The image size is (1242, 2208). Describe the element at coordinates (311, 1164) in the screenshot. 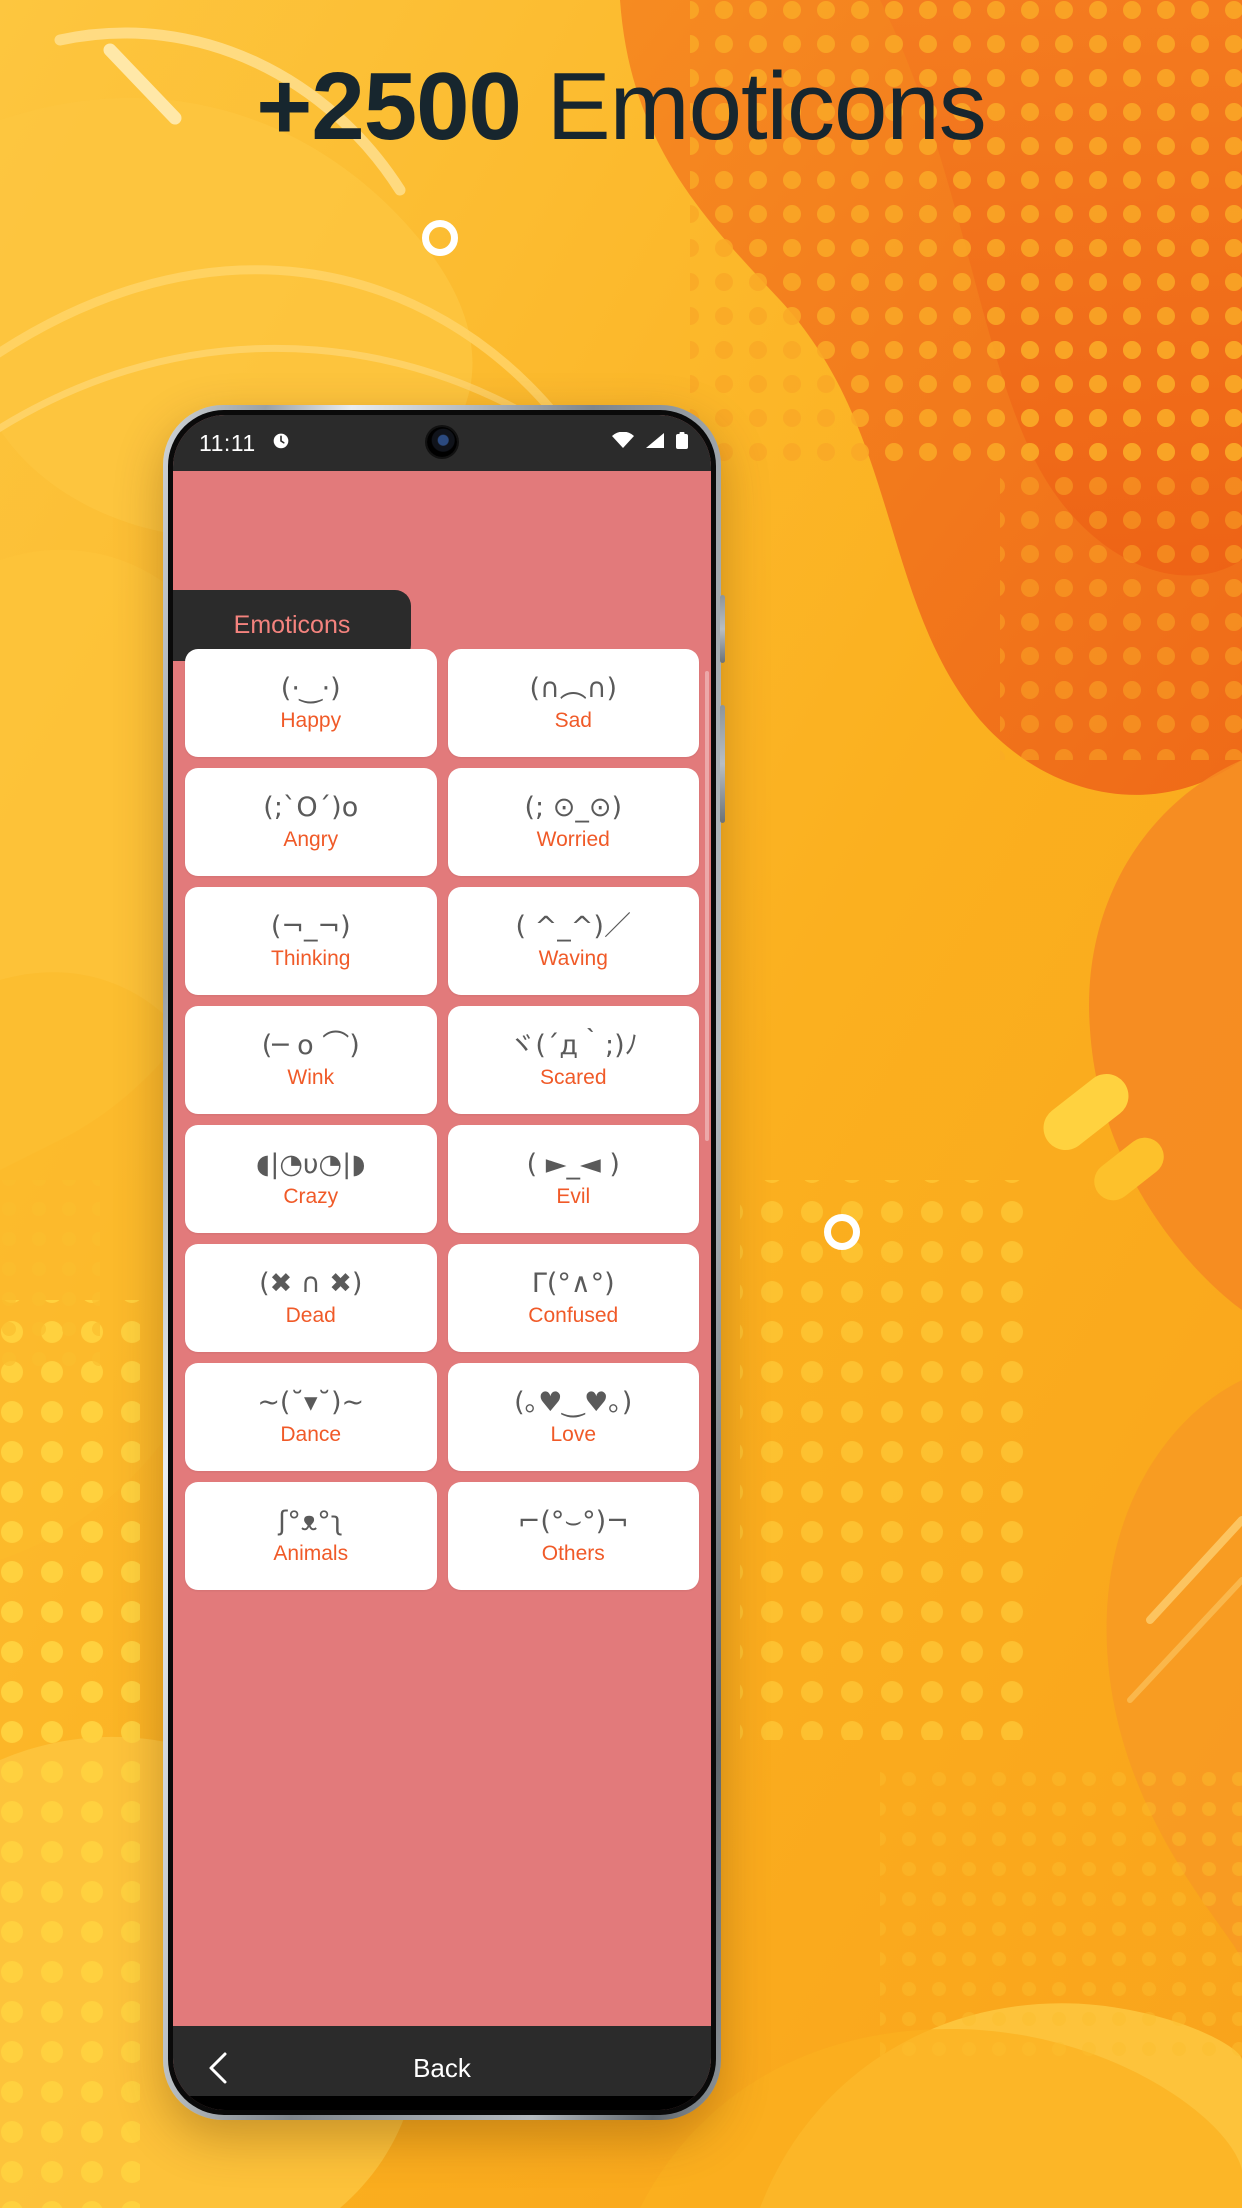

I see `emoticon-face: ◖|◔υ◔|◗` at that location.